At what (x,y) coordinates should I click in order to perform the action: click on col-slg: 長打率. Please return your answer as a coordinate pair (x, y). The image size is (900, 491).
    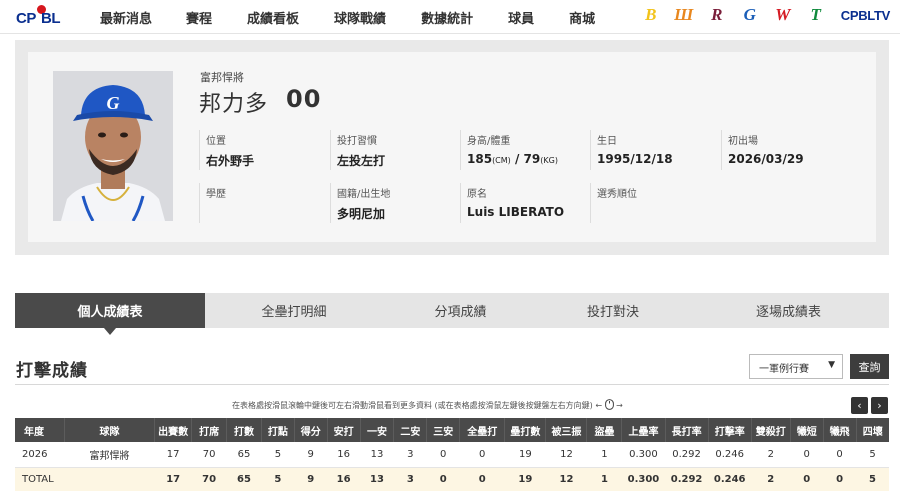
    Looking at the image, I should click on (686, 430).